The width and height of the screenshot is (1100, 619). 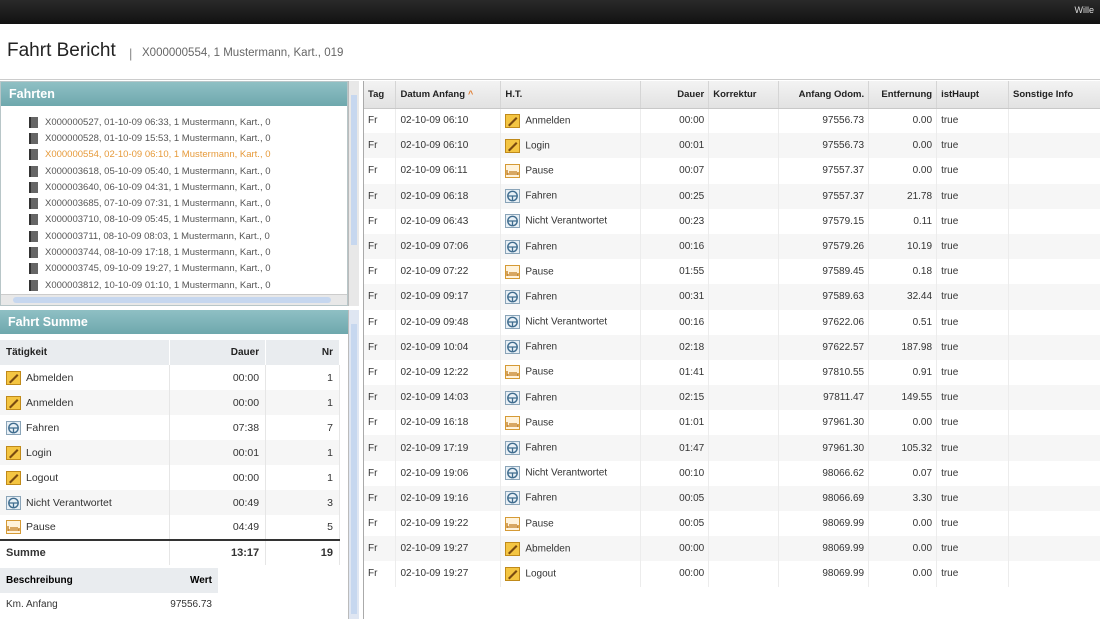 I want to click on pencil-icon, so click(x=513, y=120).